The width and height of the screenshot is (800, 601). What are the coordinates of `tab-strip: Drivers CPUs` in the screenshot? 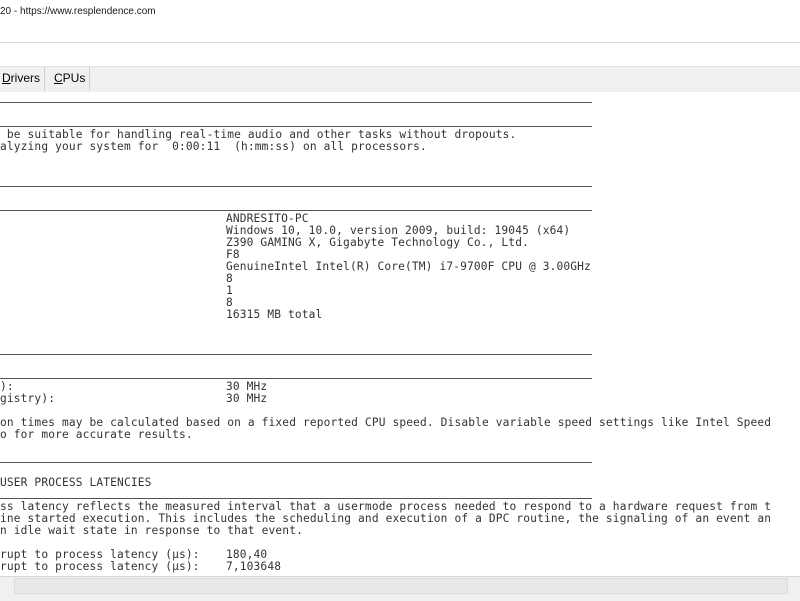 It's located at (400, 79).